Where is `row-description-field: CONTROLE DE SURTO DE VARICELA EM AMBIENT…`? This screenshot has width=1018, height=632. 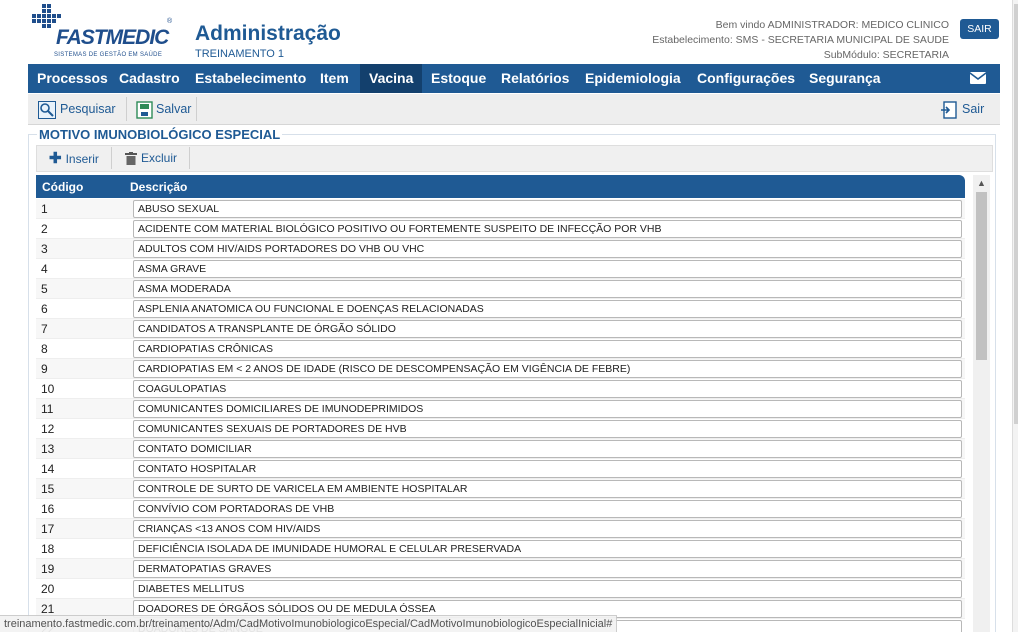
row-description-field: CONTROLE DE SURTO DE VARICELA EM AMBIENT… is located at coordinates (547, 489).